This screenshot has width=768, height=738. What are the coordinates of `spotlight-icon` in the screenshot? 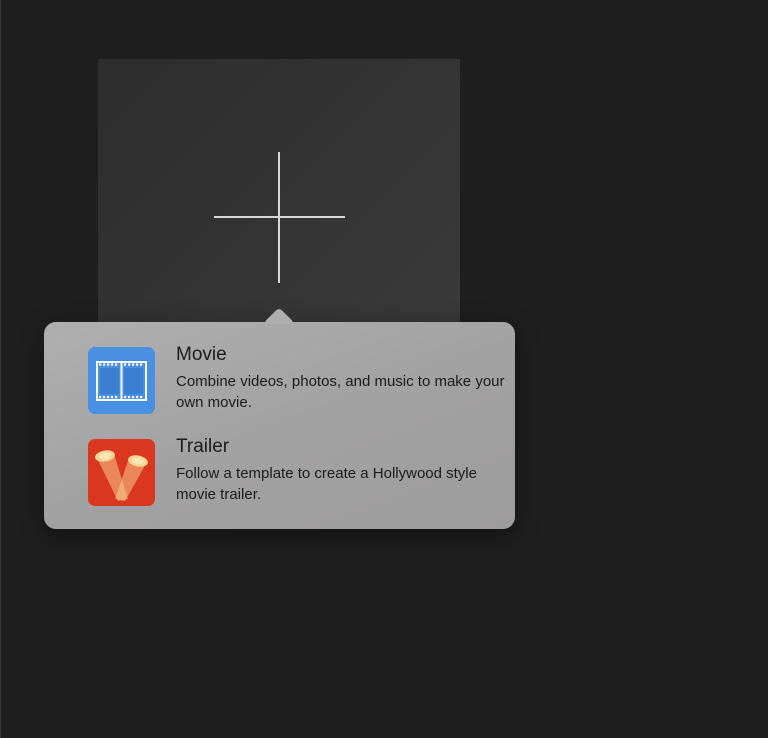 It's located at (121, 472).